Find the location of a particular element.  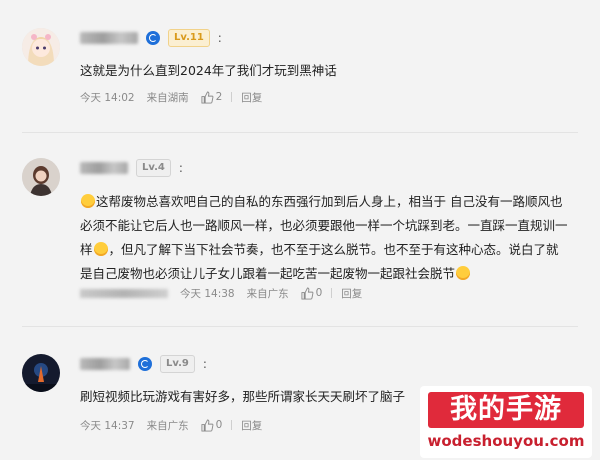

level-badge: Lv.9 is located at coordinates (177, 364).